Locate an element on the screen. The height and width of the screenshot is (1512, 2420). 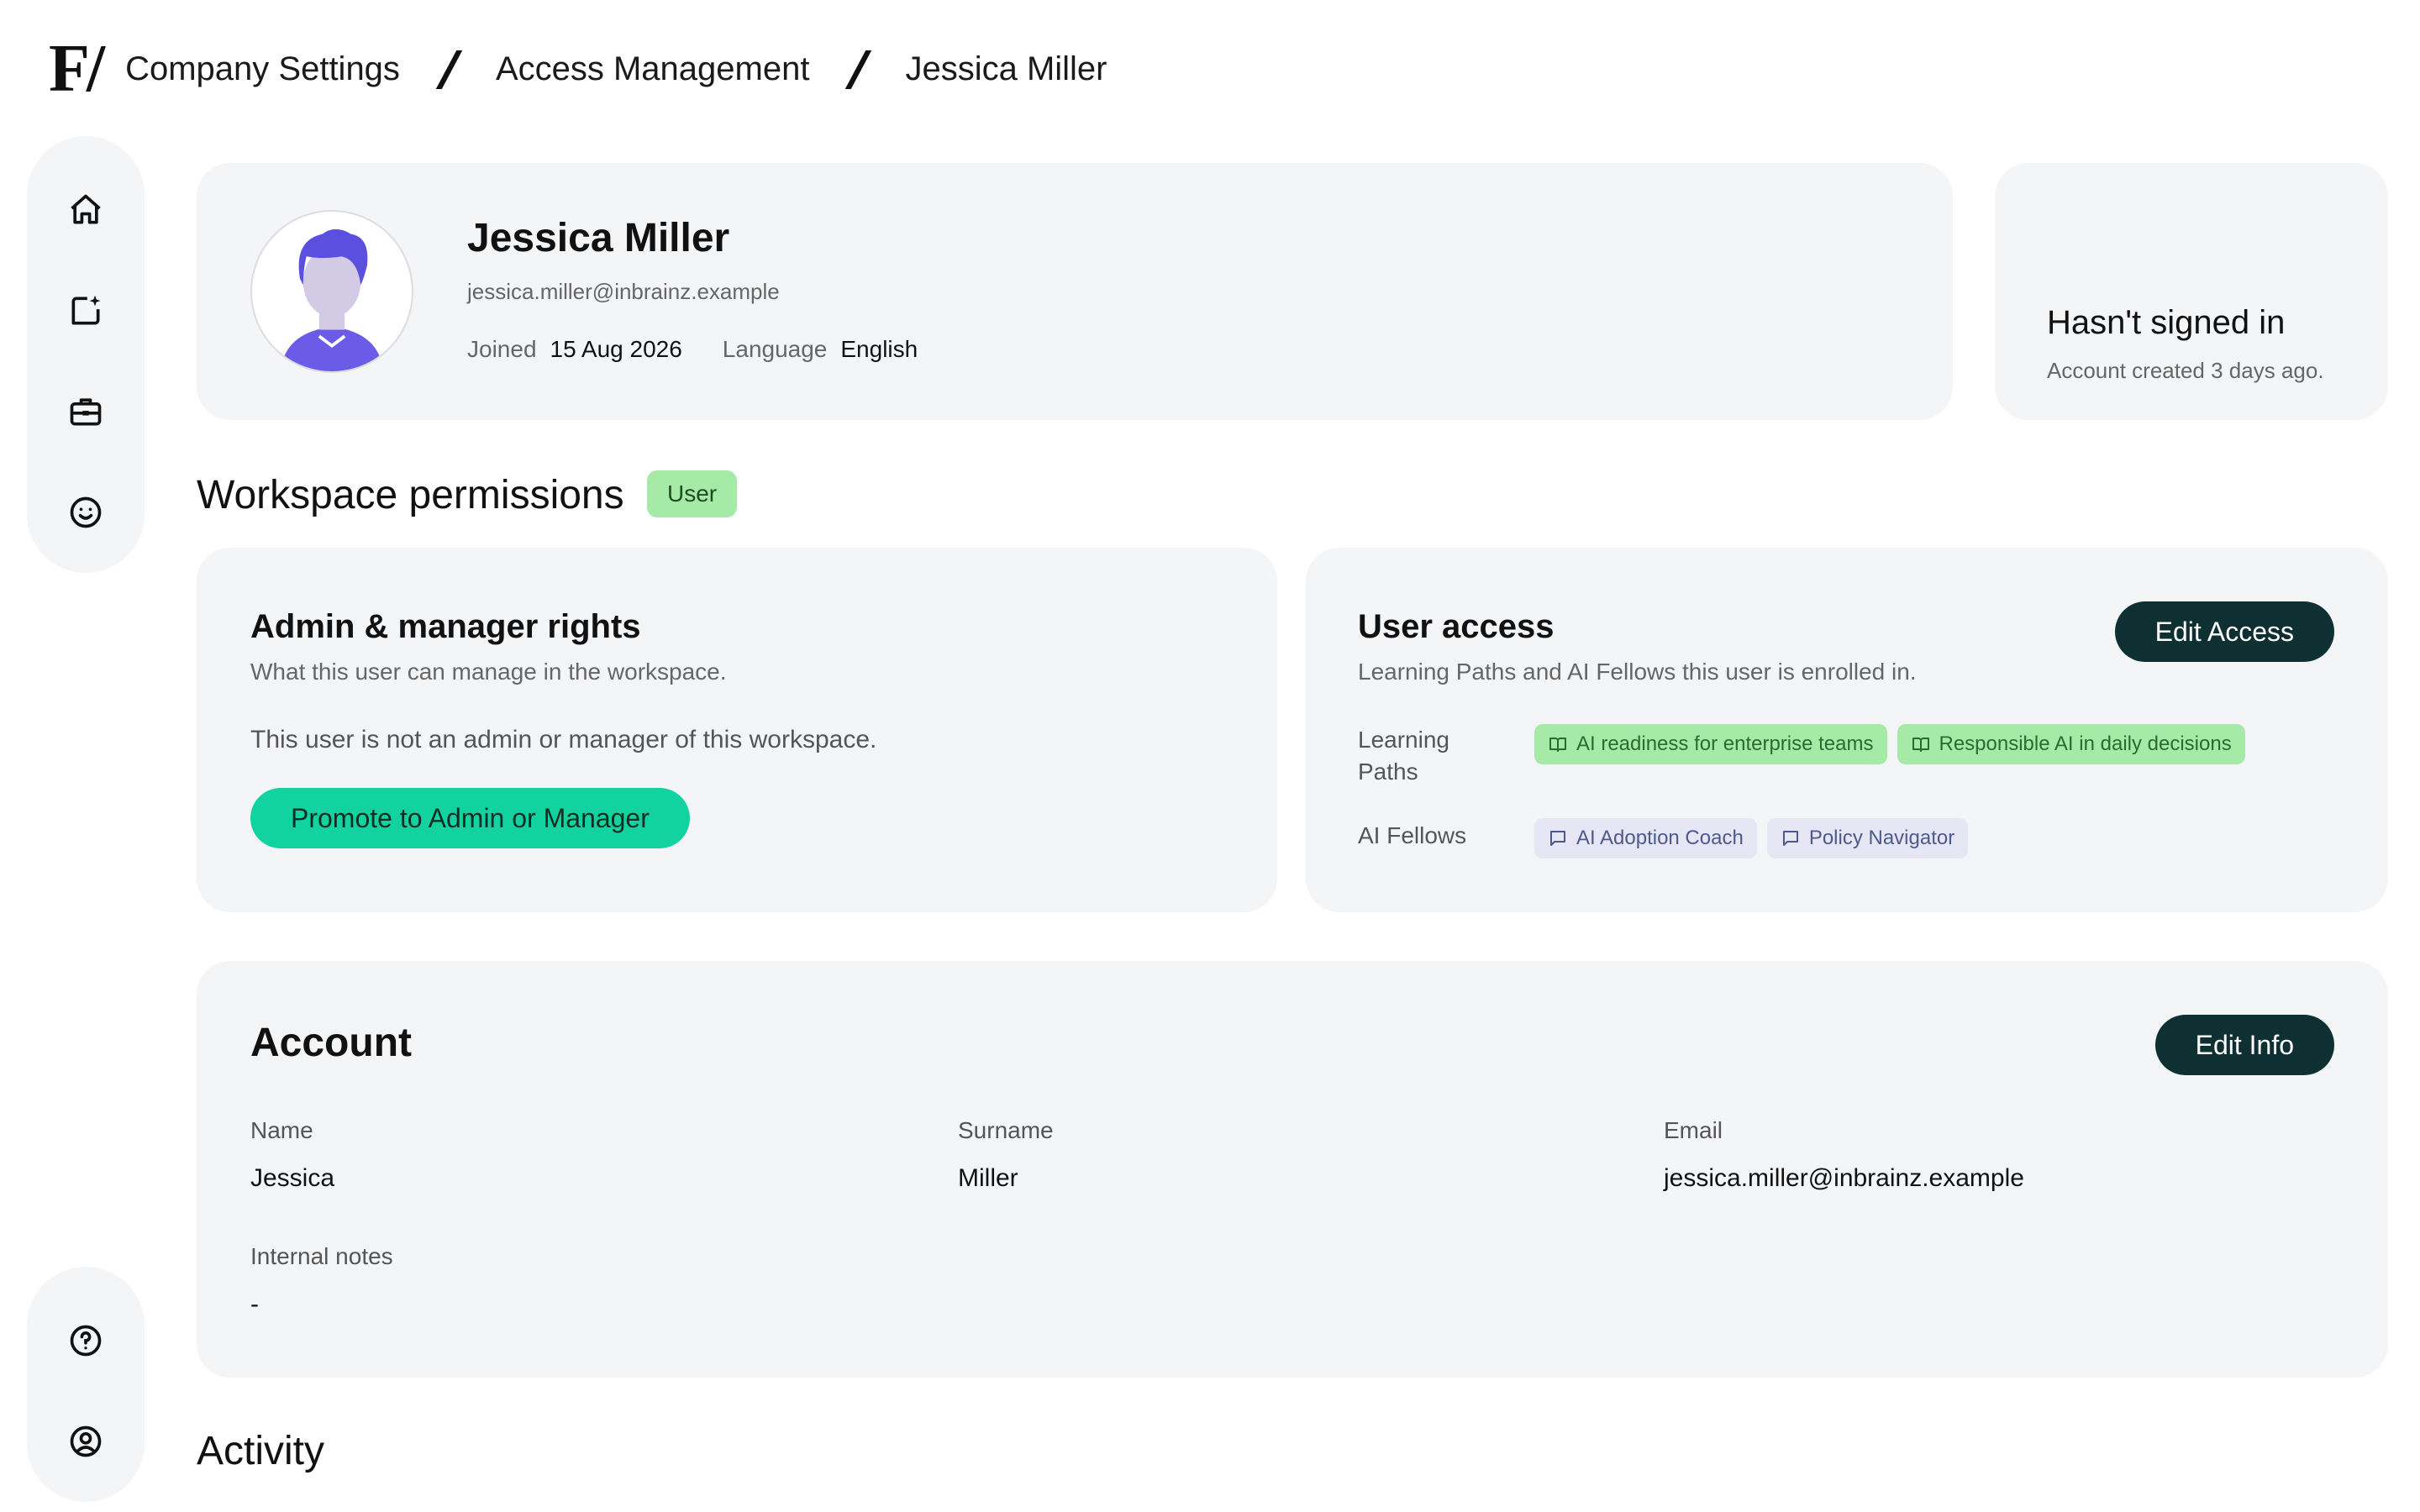
name-value: Jessica is located at coordinates (292, 1178).